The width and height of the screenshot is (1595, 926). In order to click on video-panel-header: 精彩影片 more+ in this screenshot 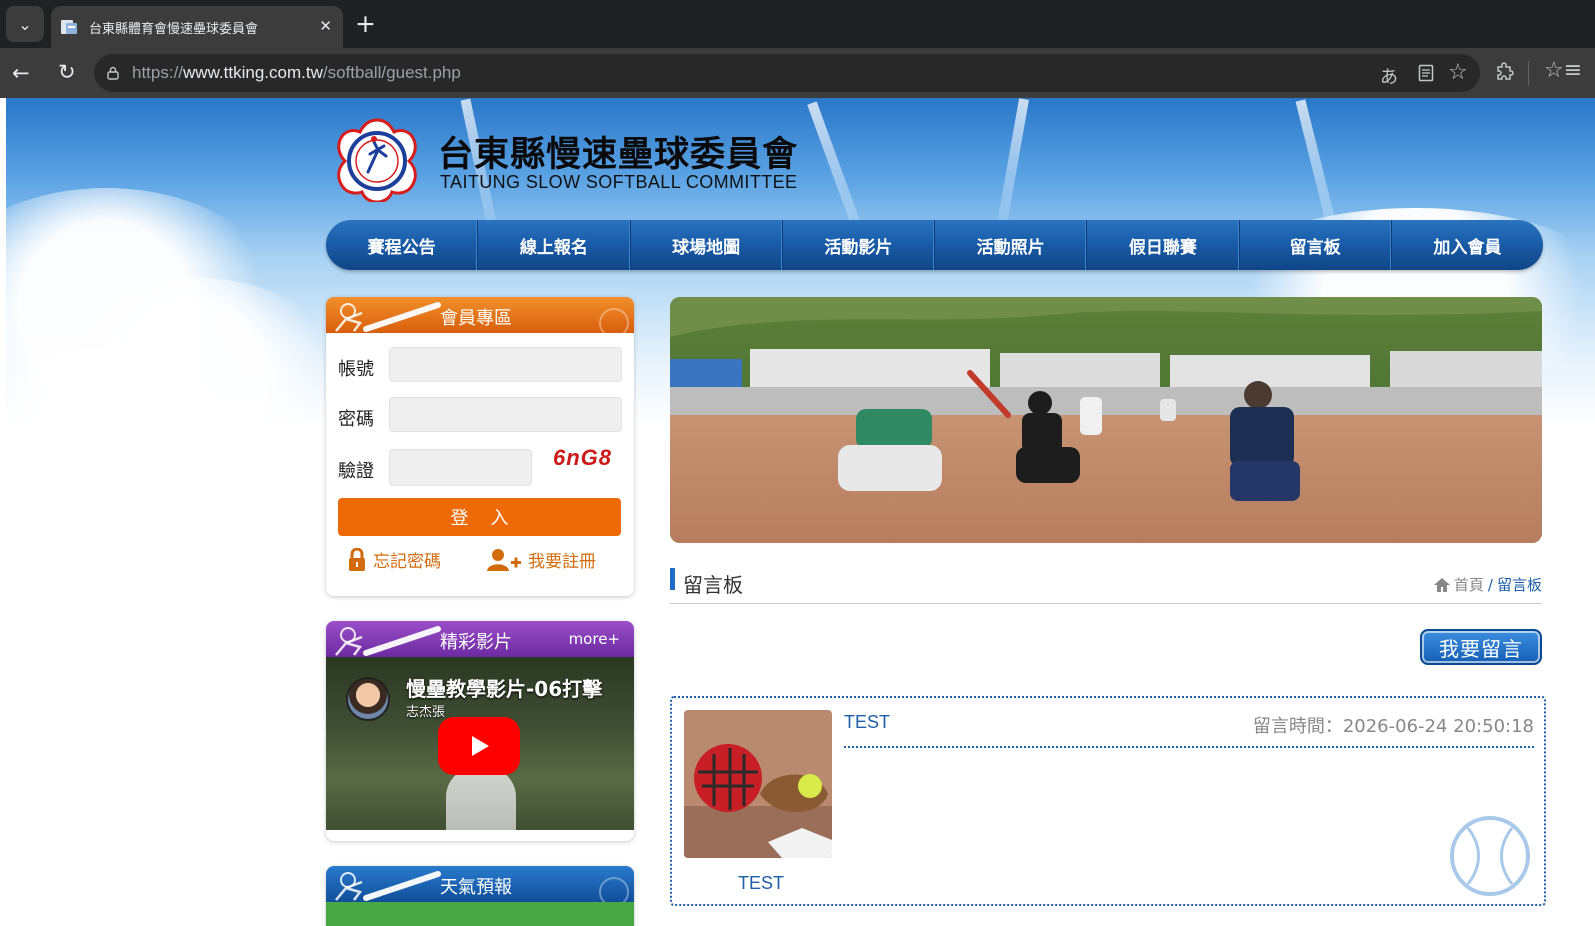, I will do `click(480, 639)`.